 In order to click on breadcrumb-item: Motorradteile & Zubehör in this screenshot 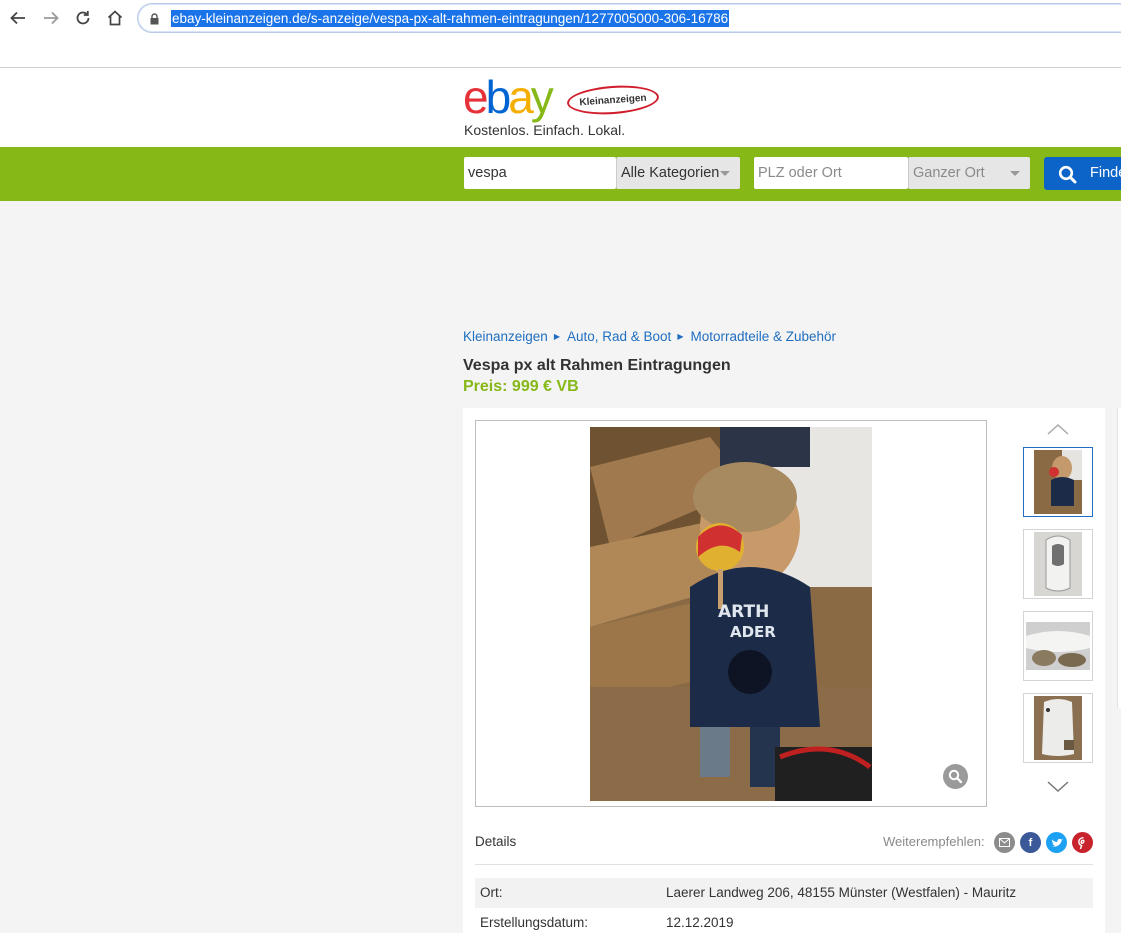, I will do `click(763, 336)`.